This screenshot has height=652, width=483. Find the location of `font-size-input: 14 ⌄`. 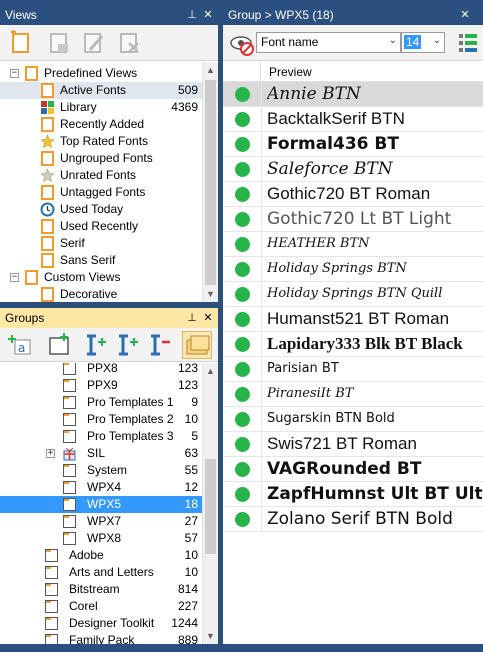

font-size-input: 14 ⌄ is located at coordinates (423, 42).